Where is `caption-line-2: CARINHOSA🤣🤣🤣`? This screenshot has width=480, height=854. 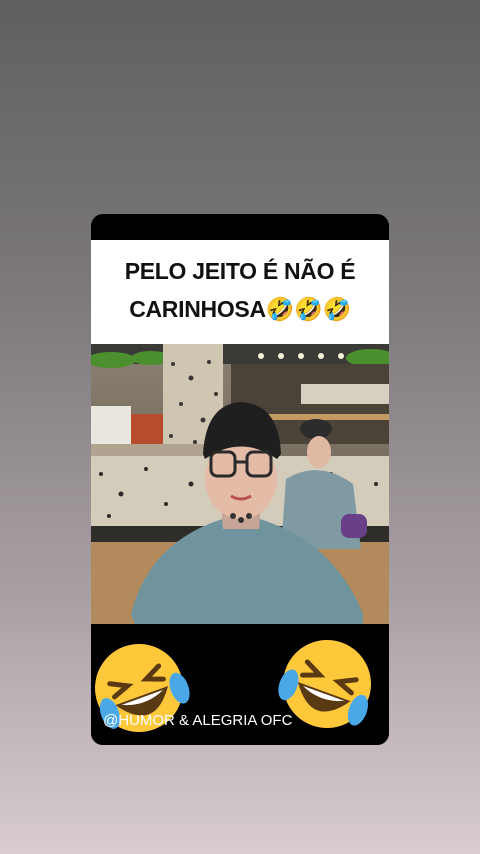 caption-line-2: CARINHOSA🤣🤣🤣 is located at coordinates (240, 309).